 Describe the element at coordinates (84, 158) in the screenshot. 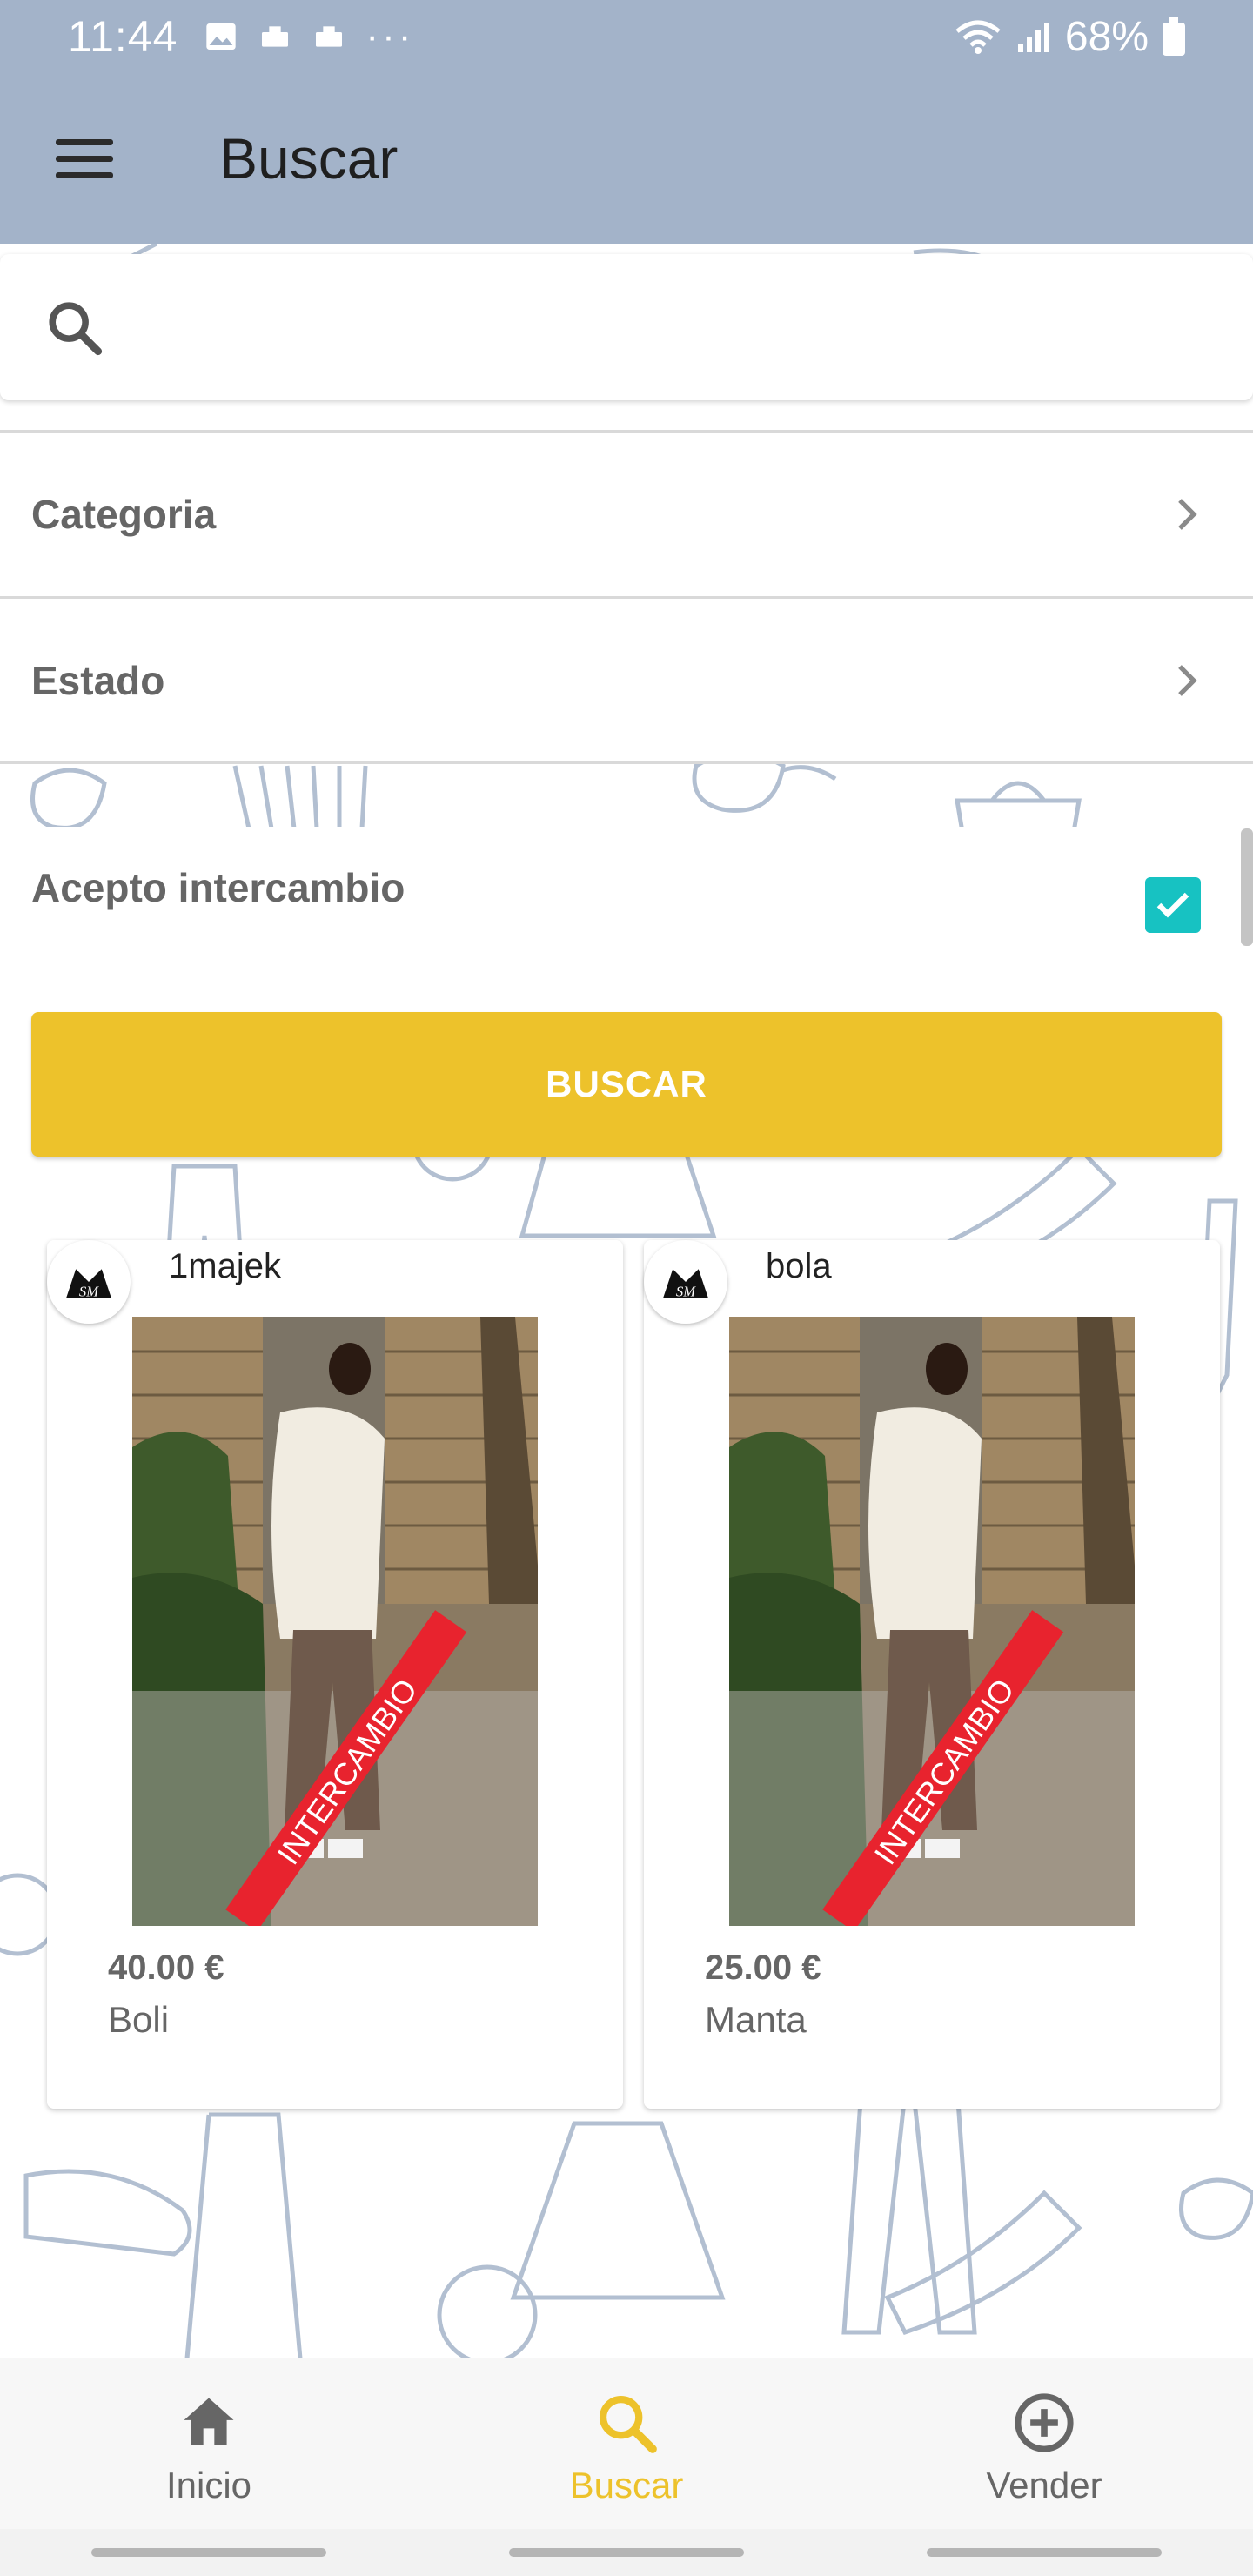

I see `menu-icon` at that location.